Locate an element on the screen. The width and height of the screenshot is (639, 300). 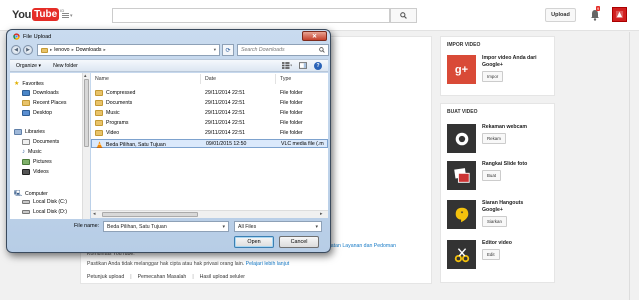
file-type: File folder is located at coordinates (291, 133).